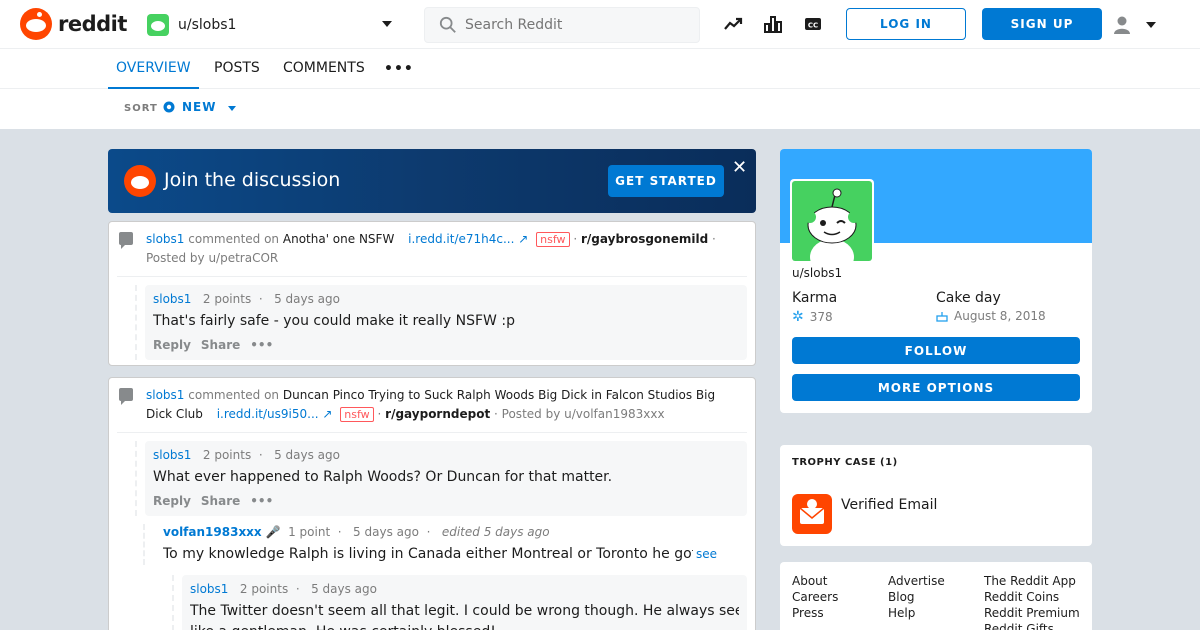 This screenshot has width=1200, height=630. I want to click on comment-meta: slobs1 2 points · 5 days ago, so click(246, 299).